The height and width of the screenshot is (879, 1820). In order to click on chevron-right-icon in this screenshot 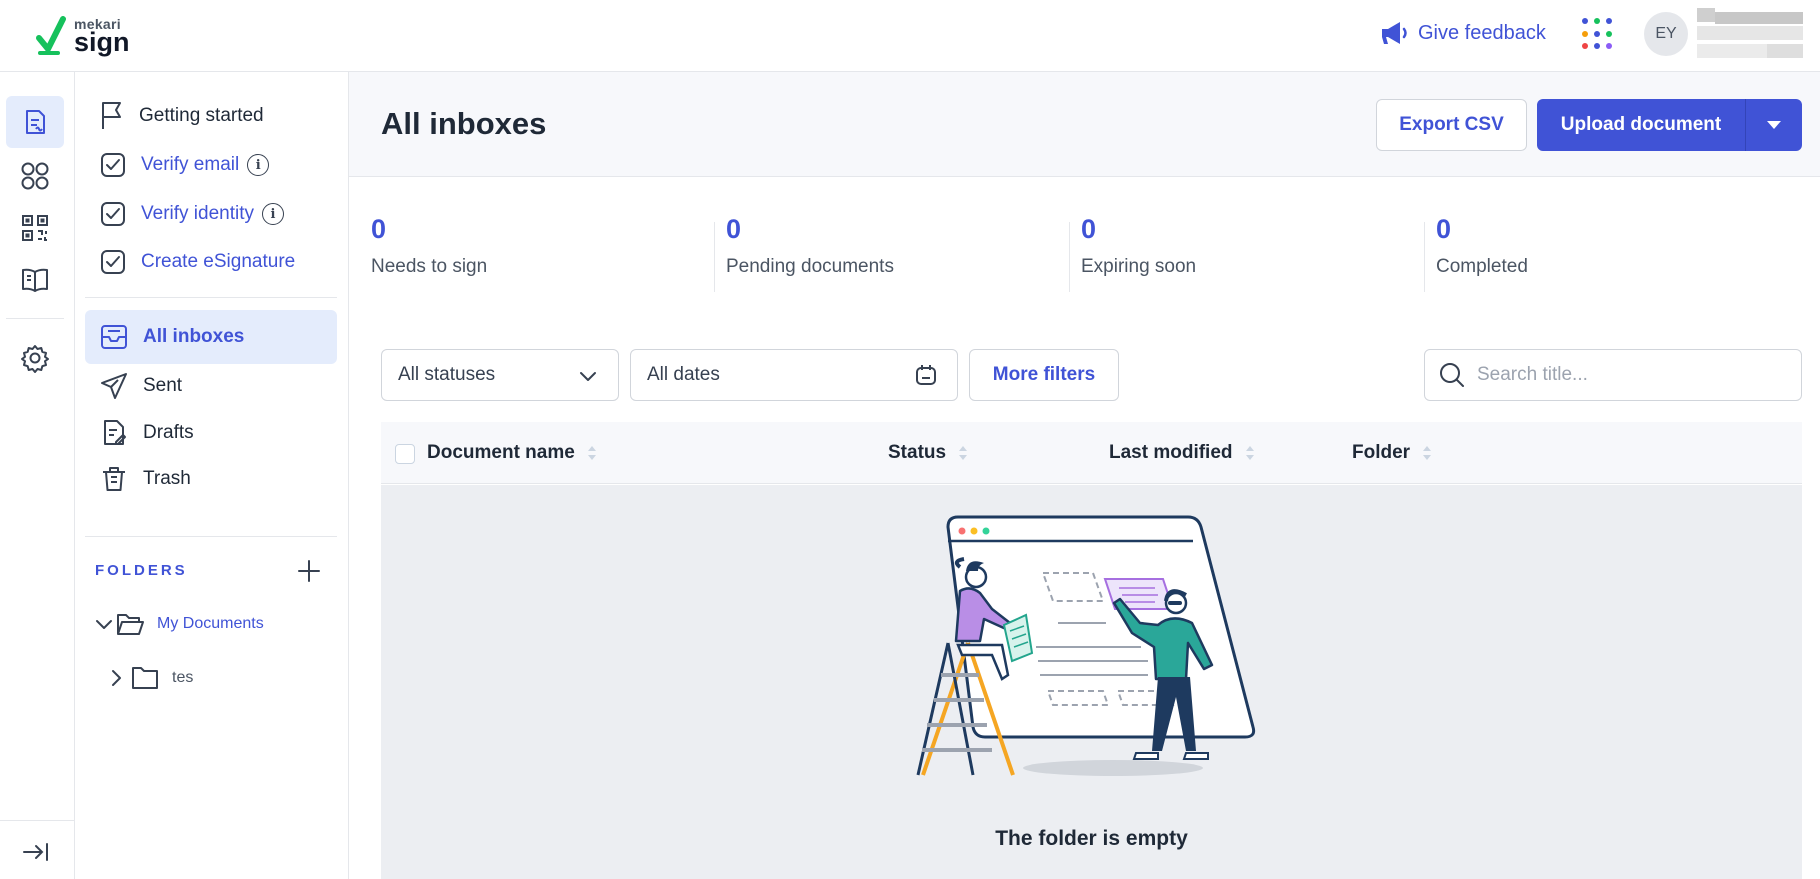, I will do `click(116, 678)`.